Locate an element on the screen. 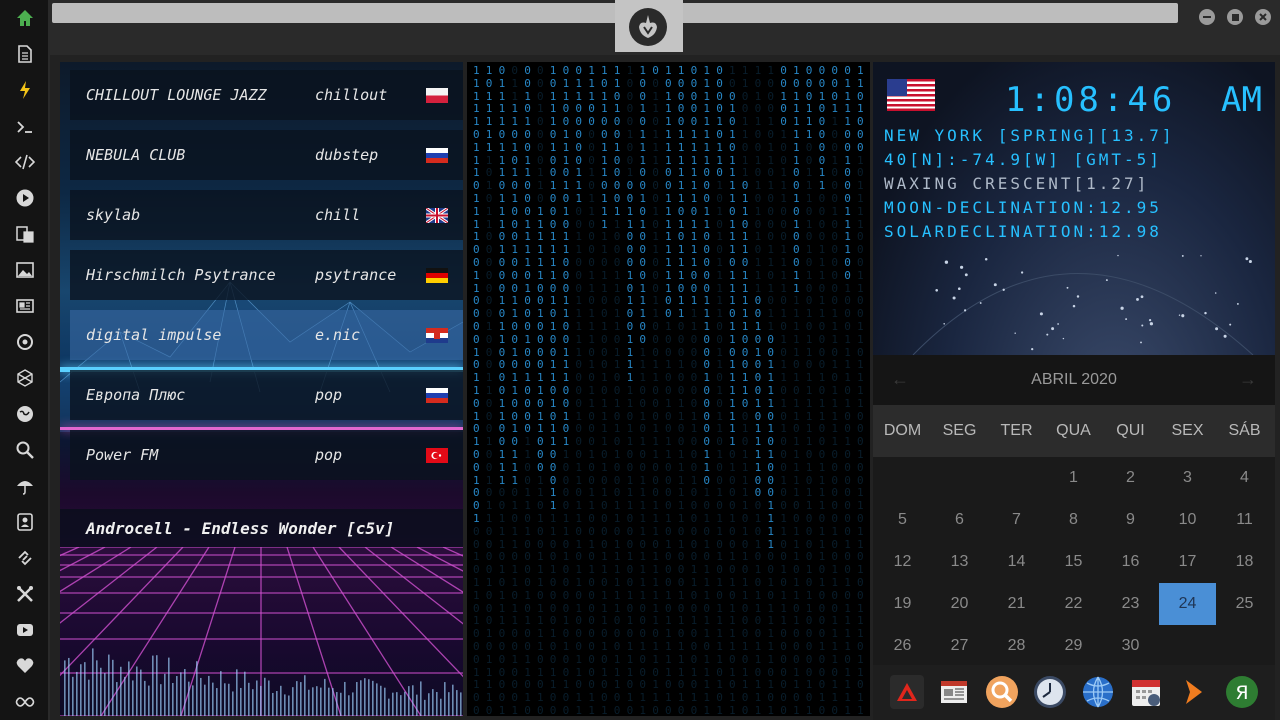  youtube-icon is located at coordinates (25, 630).